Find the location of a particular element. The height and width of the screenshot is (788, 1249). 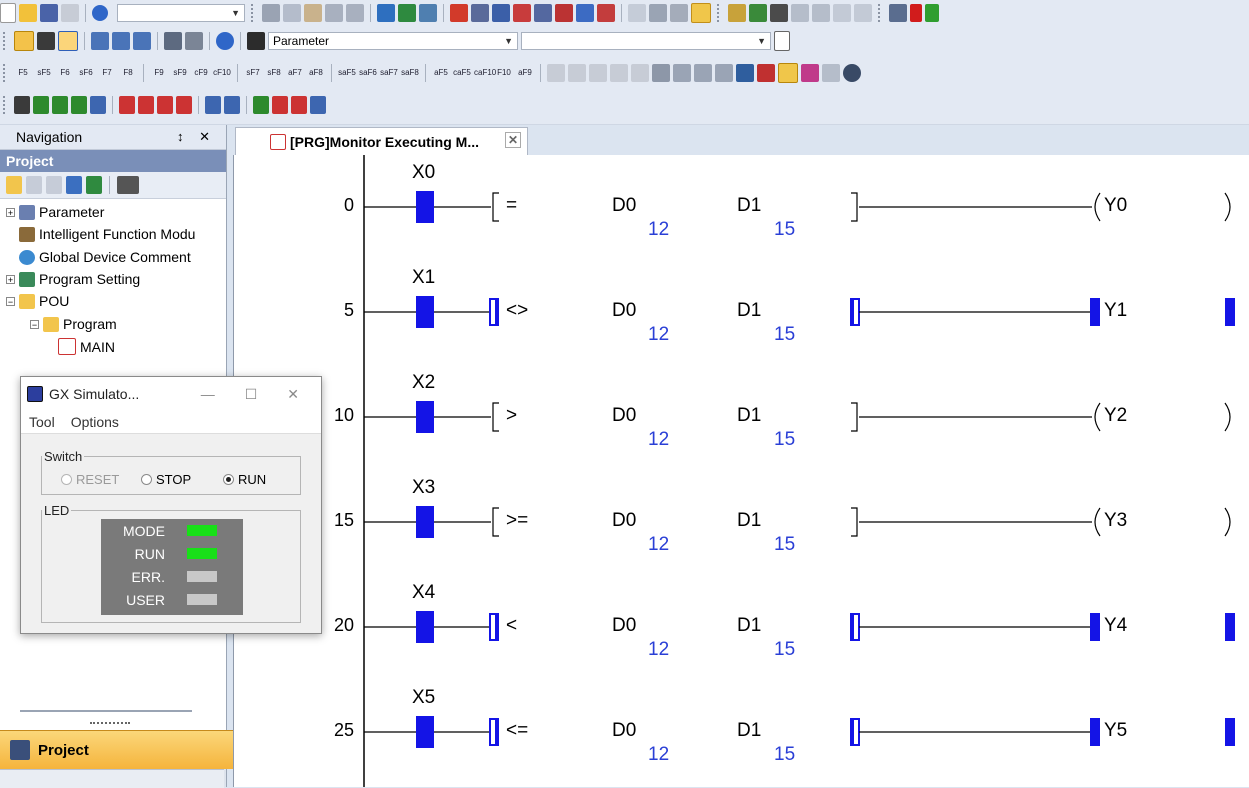

save-icon is located at coordinates (49, 13).